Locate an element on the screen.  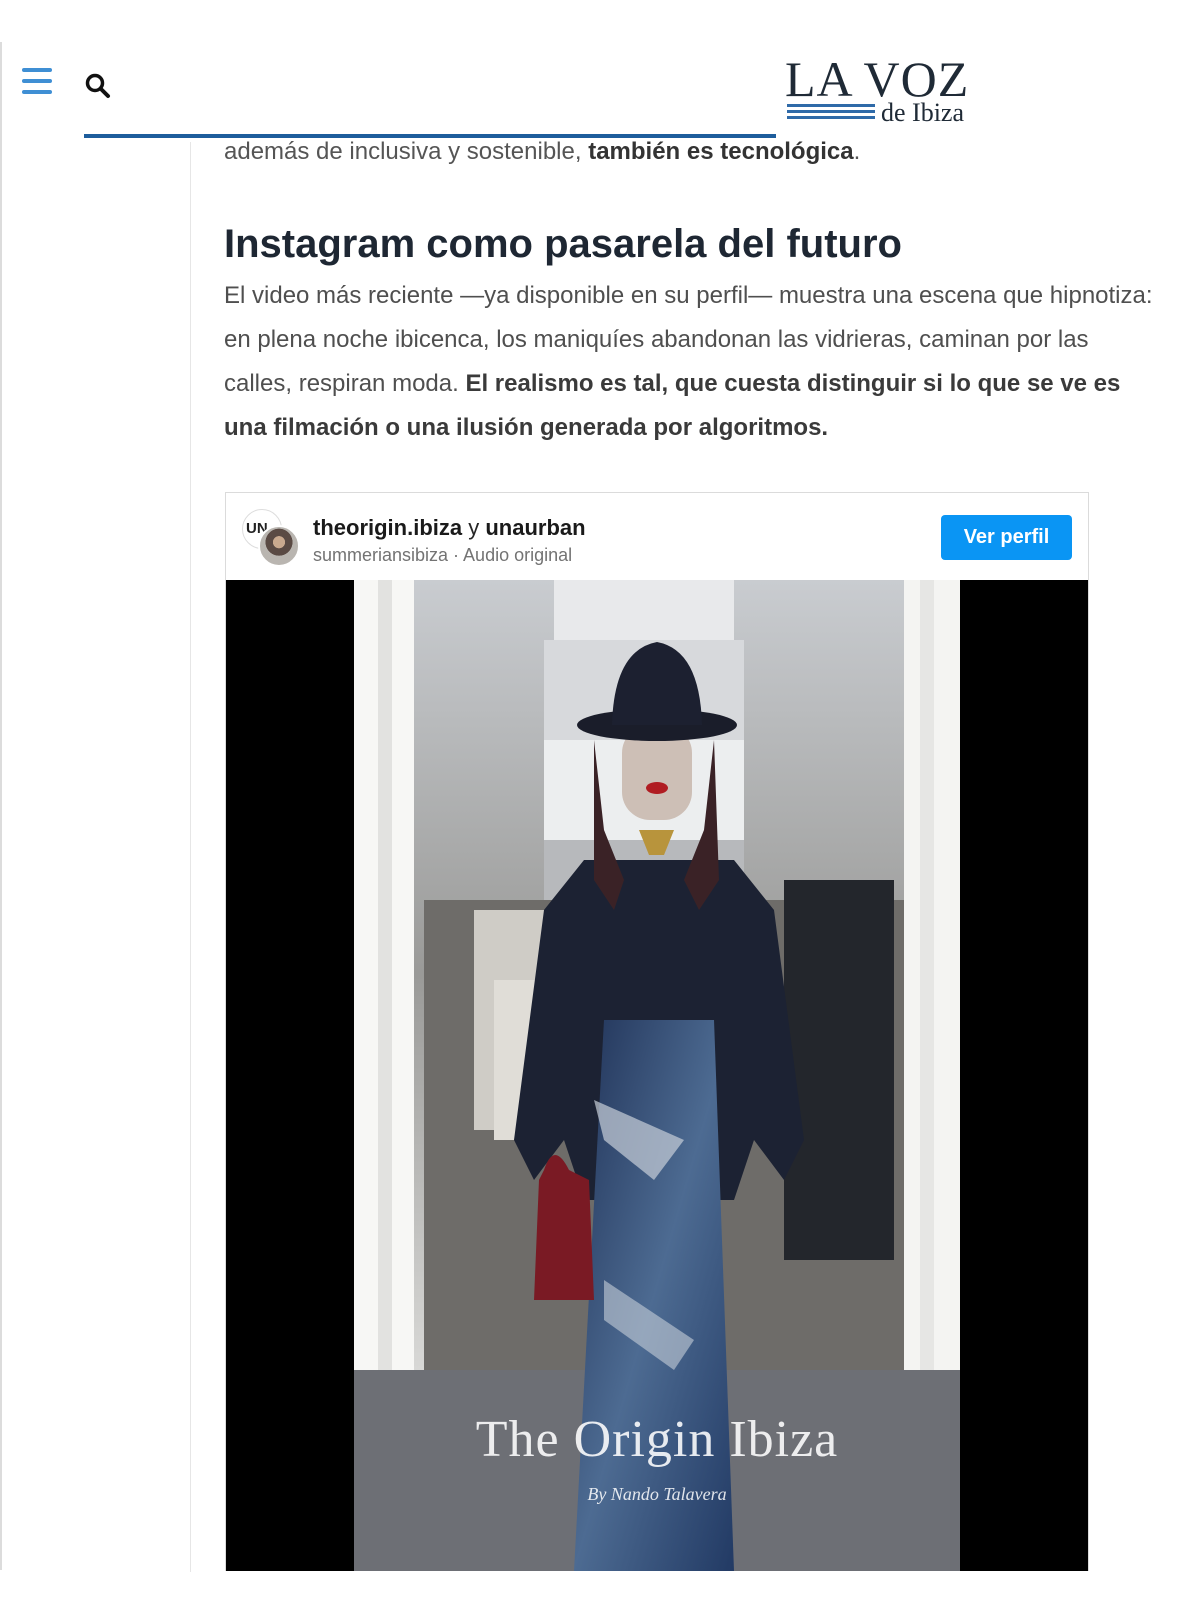
page-edge-line is located at coordinates (1, 806).